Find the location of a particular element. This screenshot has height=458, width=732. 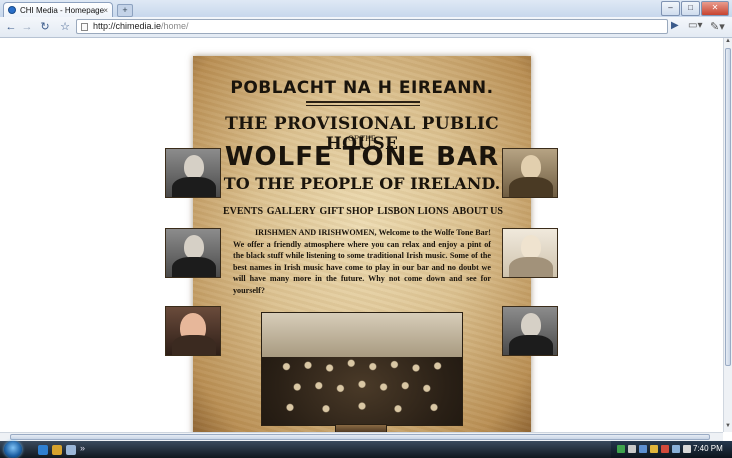

group-photo is located at coordinates (362, 369).